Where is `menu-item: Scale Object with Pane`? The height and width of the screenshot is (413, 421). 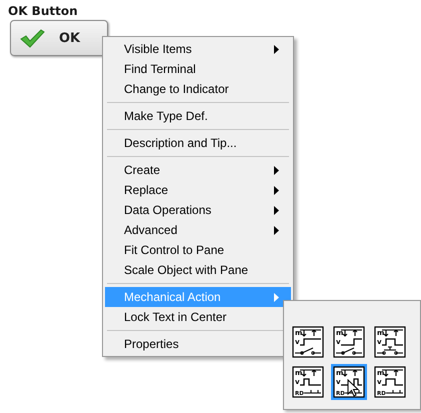
menu-item: Scale Object with Pane is located at coordinates (198, 270).